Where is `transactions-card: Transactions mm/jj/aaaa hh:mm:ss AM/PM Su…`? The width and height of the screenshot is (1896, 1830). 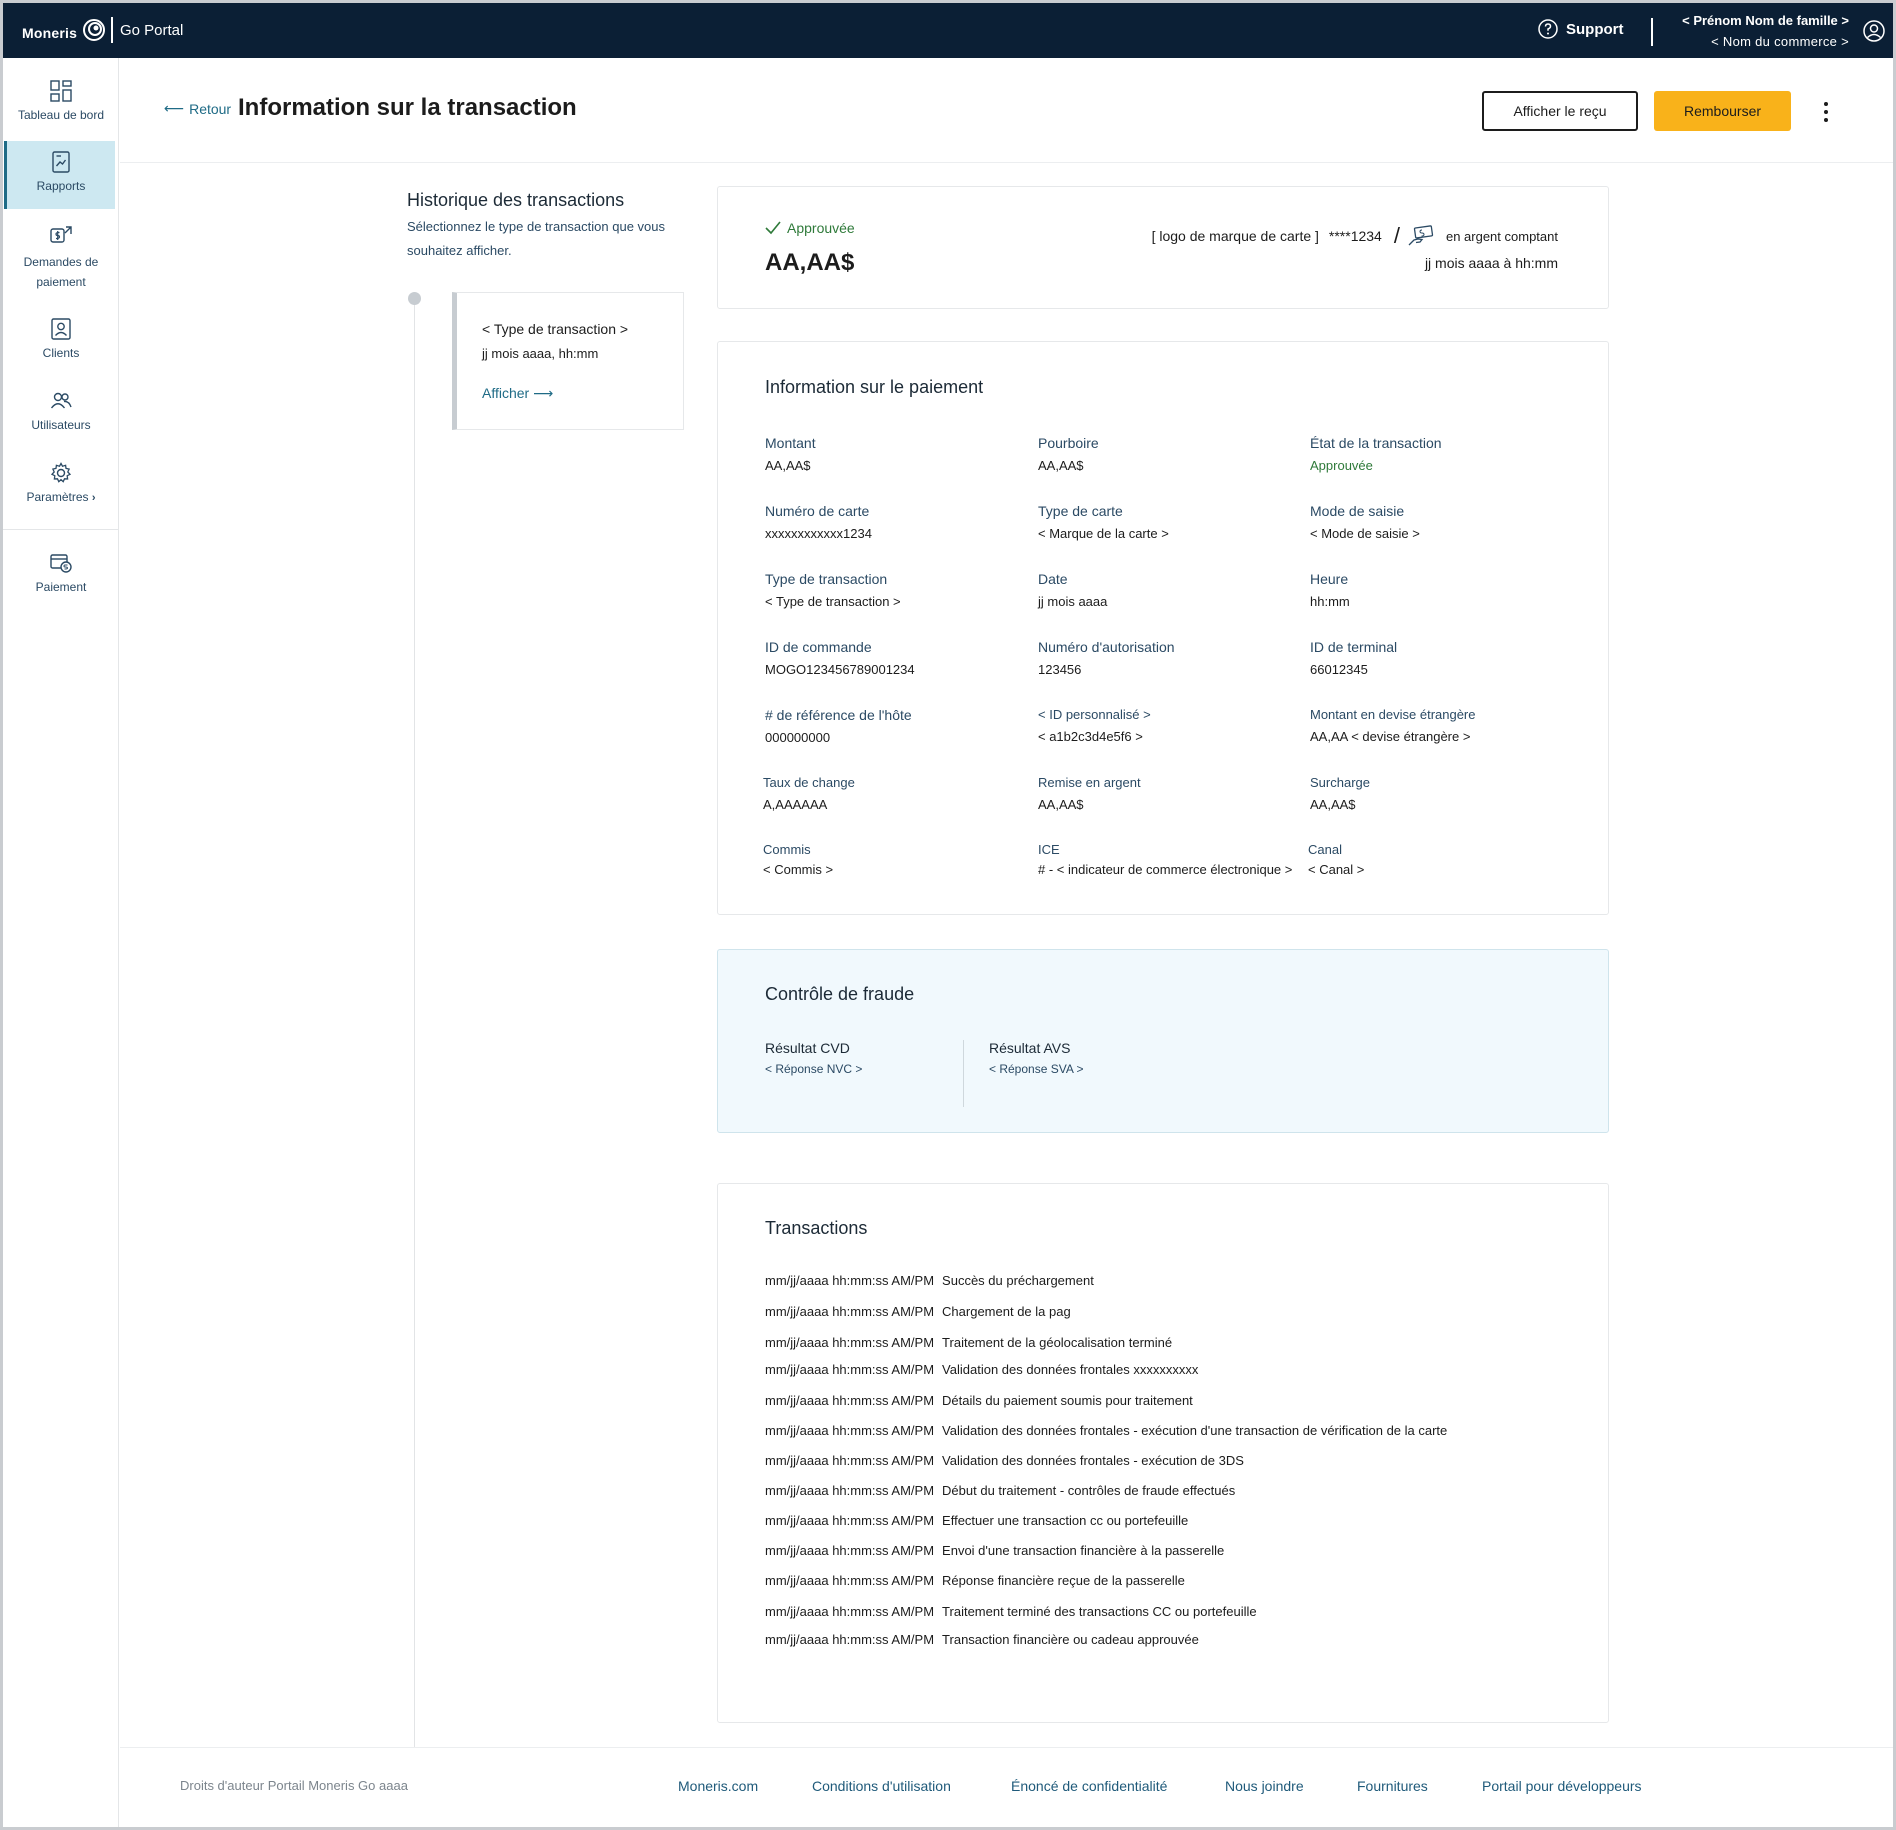
transactions-card: Transactions mm/jj/aaaa hh:mm:ss AM/PM Su… is located at coordinates (1163, 1453).